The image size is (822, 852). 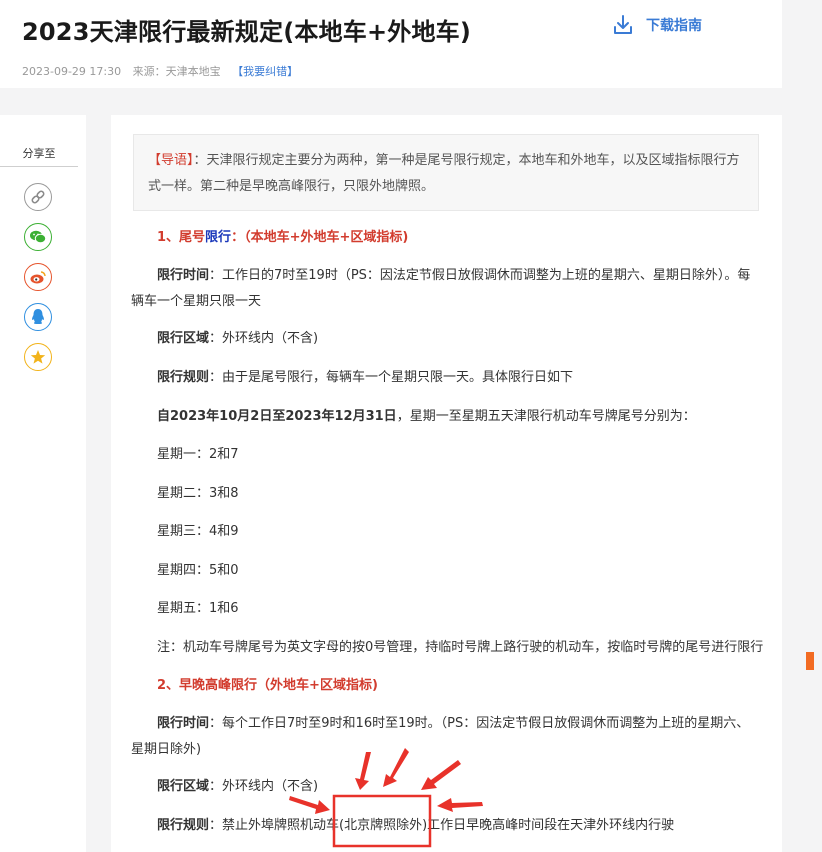 What do you see at coordinates (183, 275) in the screenshot?
I see `time-label: 限行时间` at bounding box center [183, 275].